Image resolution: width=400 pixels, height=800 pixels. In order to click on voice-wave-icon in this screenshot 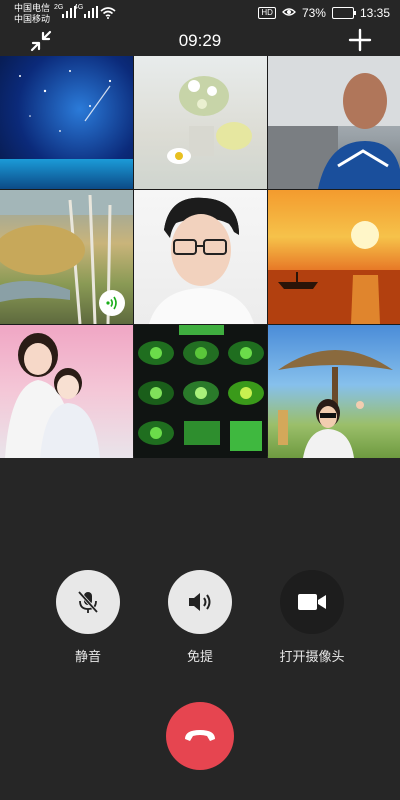, I will do `click(111, 303)`.